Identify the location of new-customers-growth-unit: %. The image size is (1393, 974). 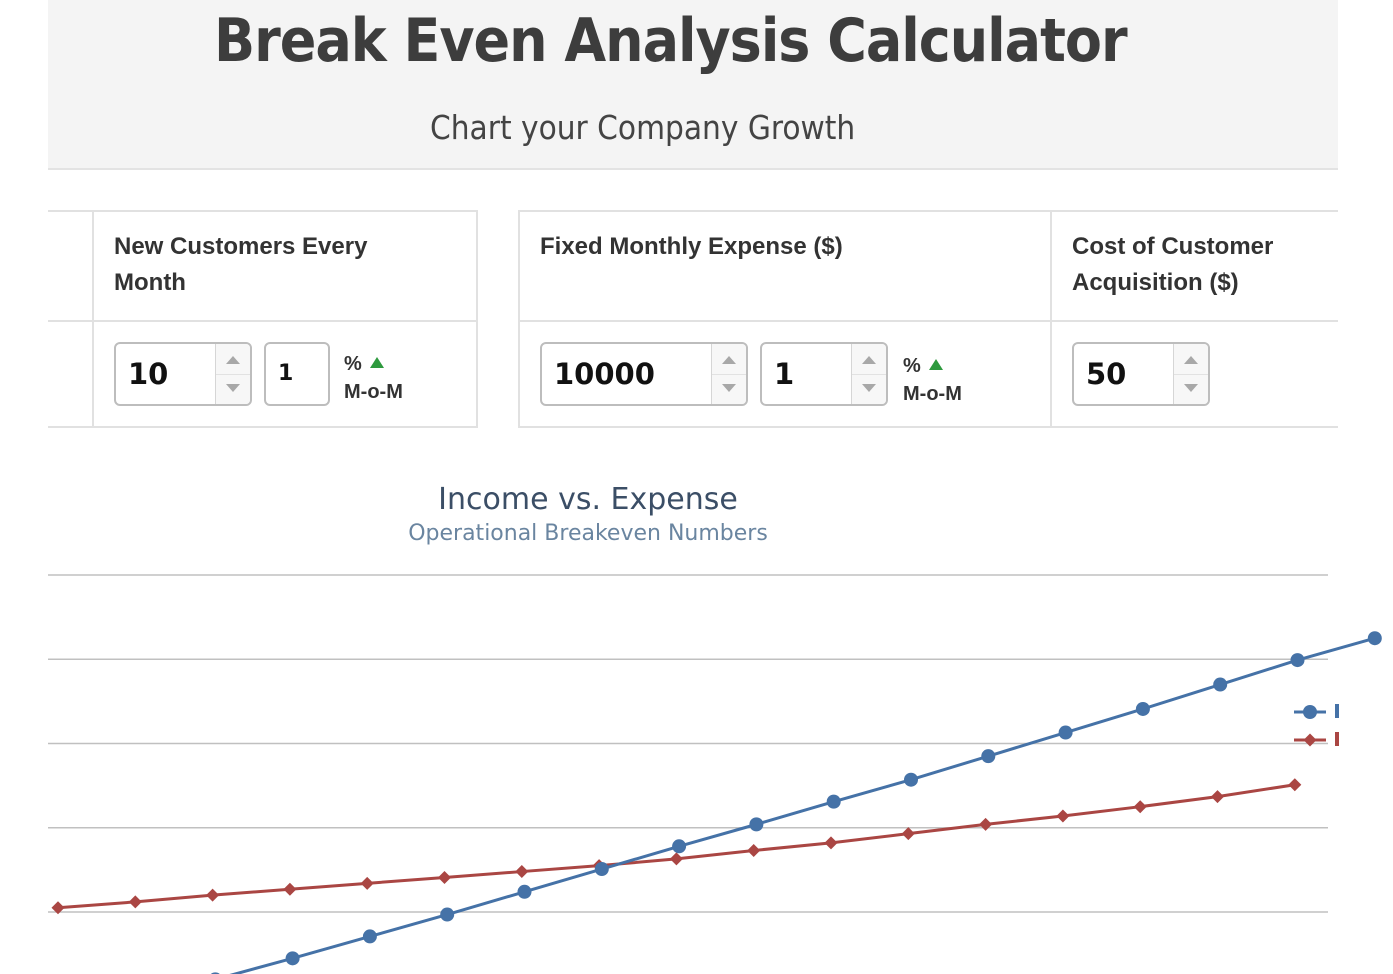
(364, 364).